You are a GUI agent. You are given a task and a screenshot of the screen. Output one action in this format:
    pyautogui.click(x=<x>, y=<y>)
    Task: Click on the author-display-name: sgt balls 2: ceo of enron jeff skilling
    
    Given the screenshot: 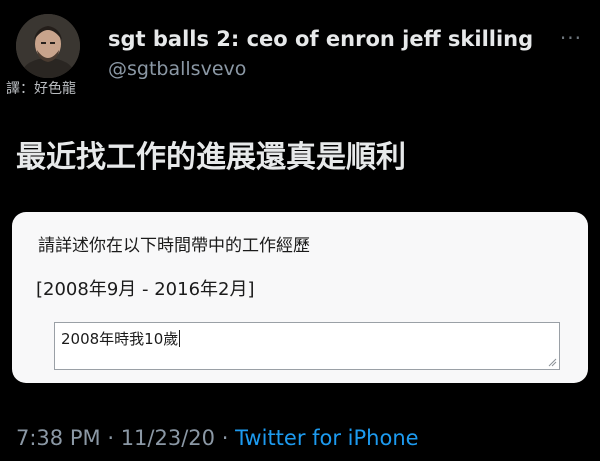 What is the action you would take?
    pyautogui.click(x=320, y=39)
    